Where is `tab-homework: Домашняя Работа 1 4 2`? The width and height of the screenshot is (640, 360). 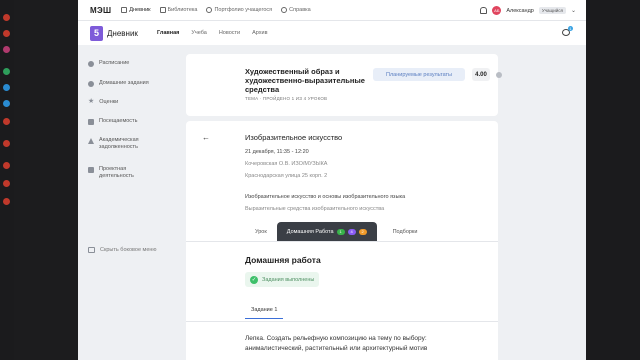
tab-homework: Домашняя Работа 1 4 2 is located at coordinates (326, 231).